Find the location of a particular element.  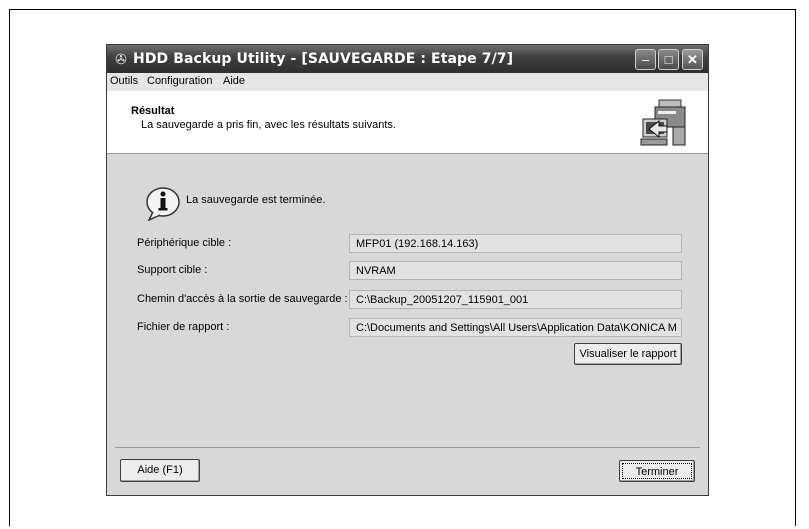

target-media-value: NVRAM is located at coordinates (515, 270).